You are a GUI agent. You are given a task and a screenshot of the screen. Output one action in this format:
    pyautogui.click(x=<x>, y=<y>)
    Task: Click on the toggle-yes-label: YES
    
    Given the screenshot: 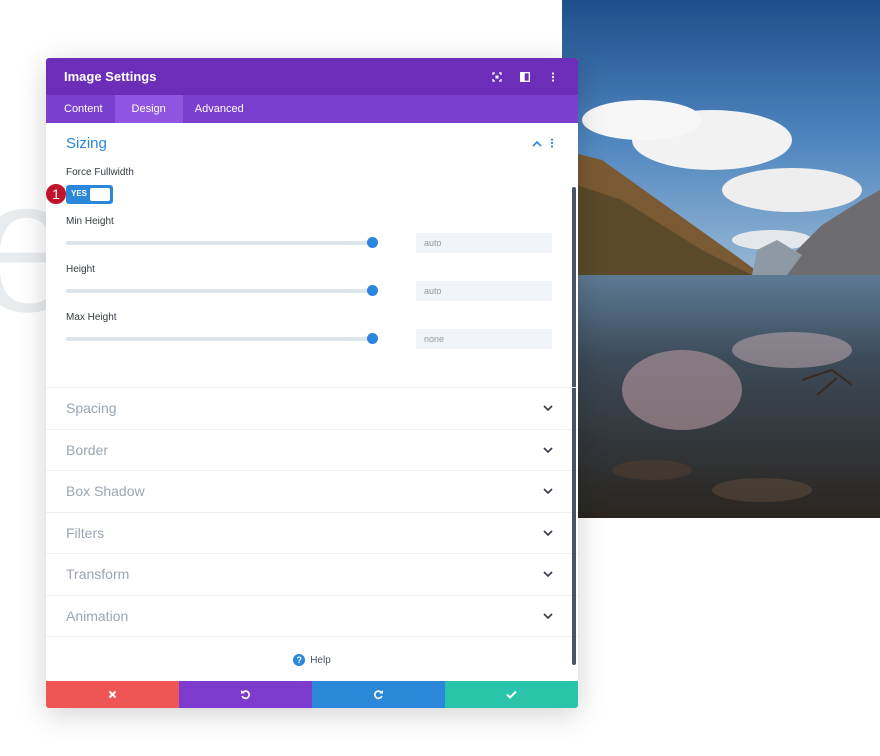 What is the action you would take?
    pyautogui.click(x=79, y=193)
    